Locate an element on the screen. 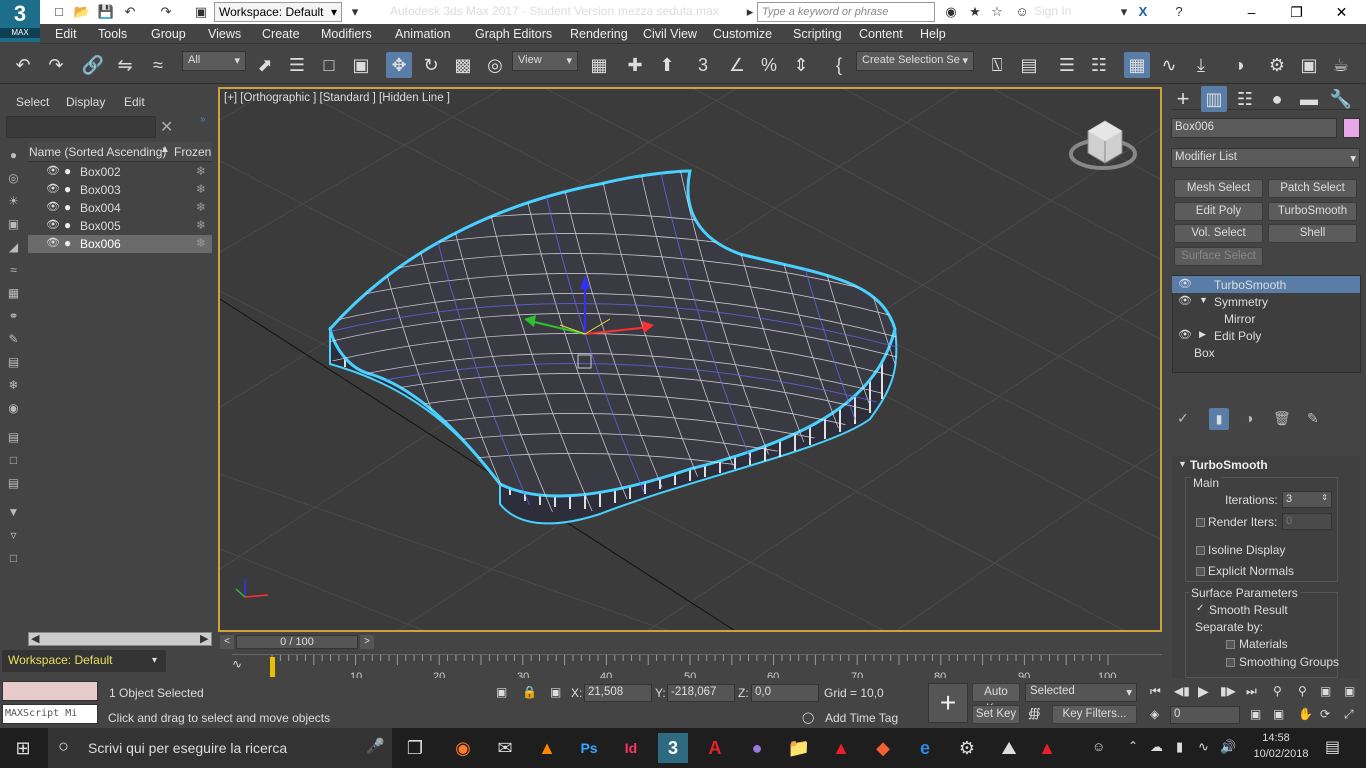 Image resolution: width=1366 pixels, height=768 pixels. previous-frame-icon: ◀▮ is located at coordinates (1182, 691).